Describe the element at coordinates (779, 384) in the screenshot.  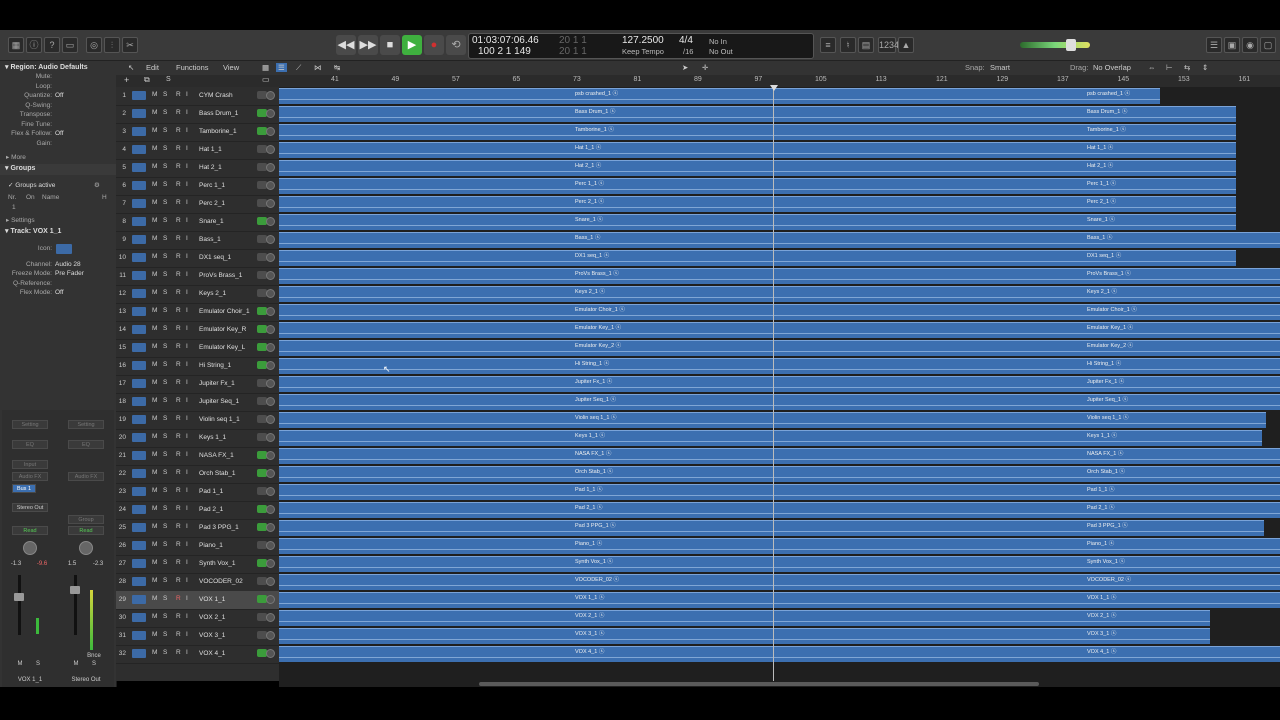
I see `audio-region: Jupiter Fx_1 ⓢ Jupiter Fx_1 ⓢ` at that location.